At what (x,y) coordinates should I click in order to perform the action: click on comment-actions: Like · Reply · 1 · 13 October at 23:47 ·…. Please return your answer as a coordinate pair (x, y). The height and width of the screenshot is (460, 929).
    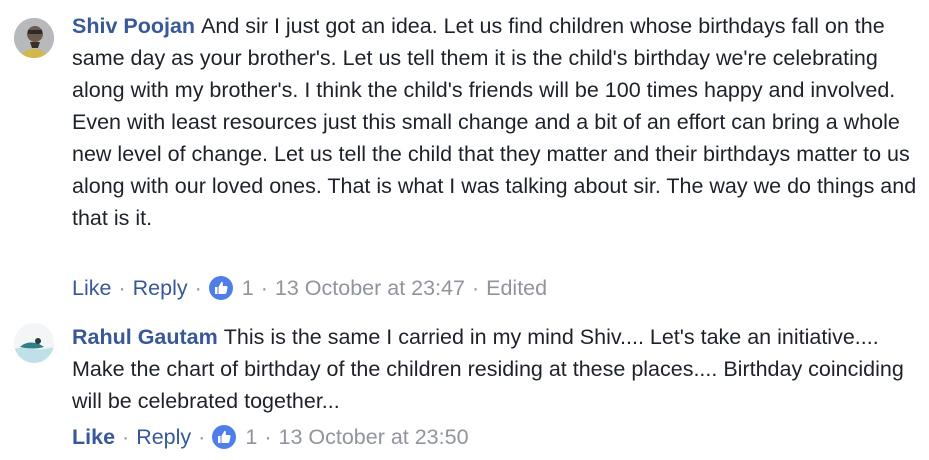
    Looking at the image, I should click on (309, 288).